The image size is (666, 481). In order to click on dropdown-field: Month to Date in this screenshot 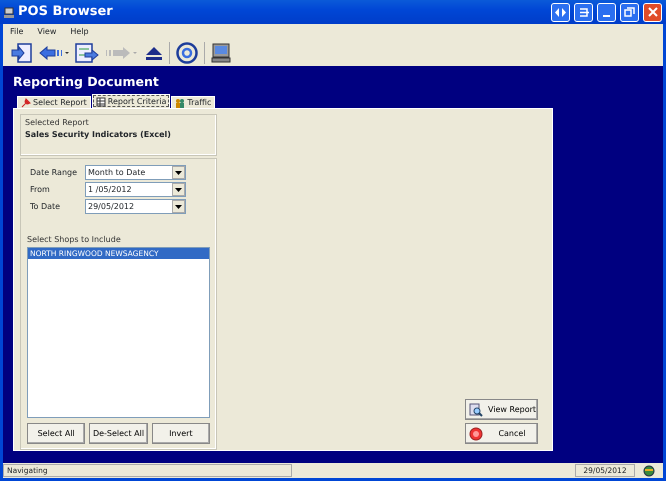, I will do `click(135, 172)`.